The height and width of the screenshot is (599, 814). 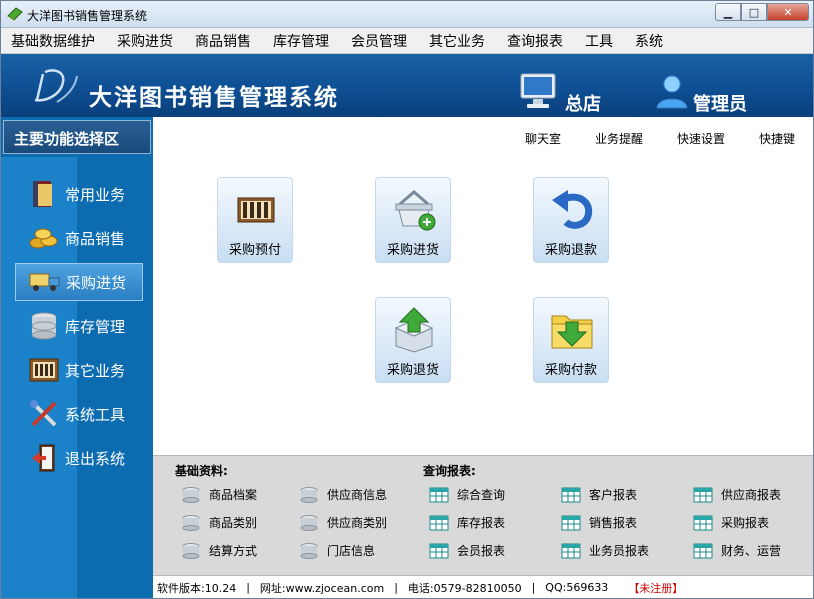 What do you see at coordinates (481, 551) in the screenshot?
I see `link-label: 会员报表` at bounding box center [481, 551].